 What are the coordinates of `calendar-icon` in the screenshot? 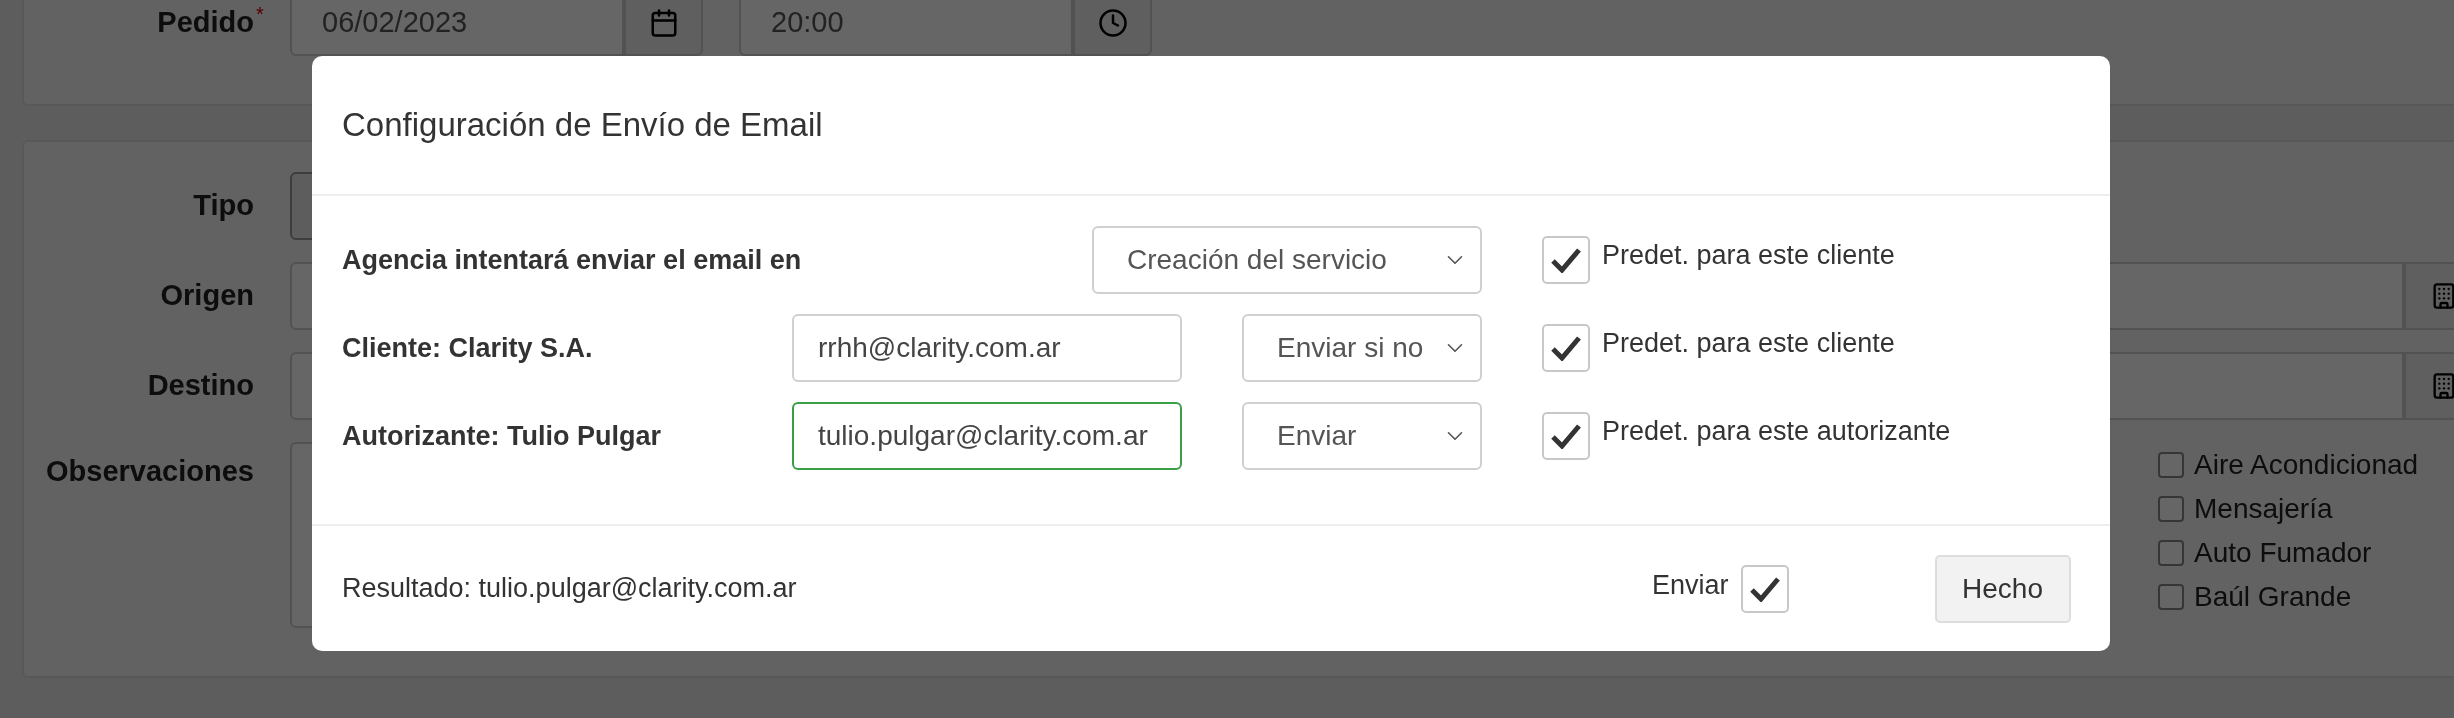 It's located at (663, 23).